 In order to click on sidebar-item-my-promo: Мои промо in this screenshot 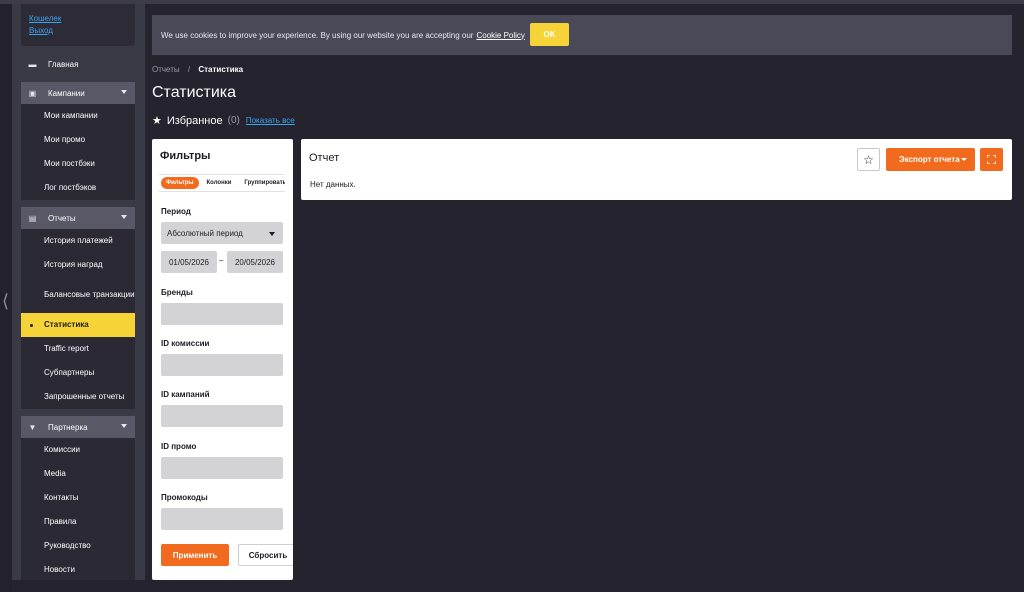, I will do `click(78, 140)`.